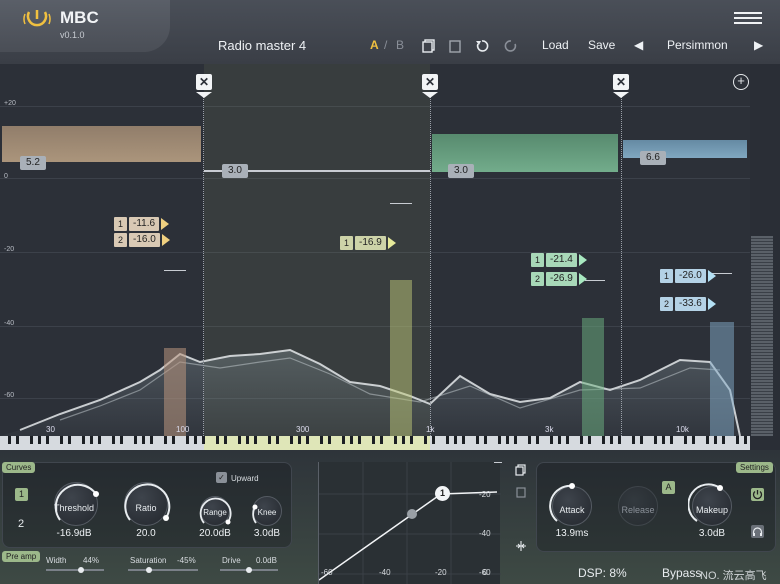 The height and width of the screenshot is (584, 780). Describe the element at coordinates (327, 572) in the screenshot. I see `transfer-x-label-minus60: -60` at that location.